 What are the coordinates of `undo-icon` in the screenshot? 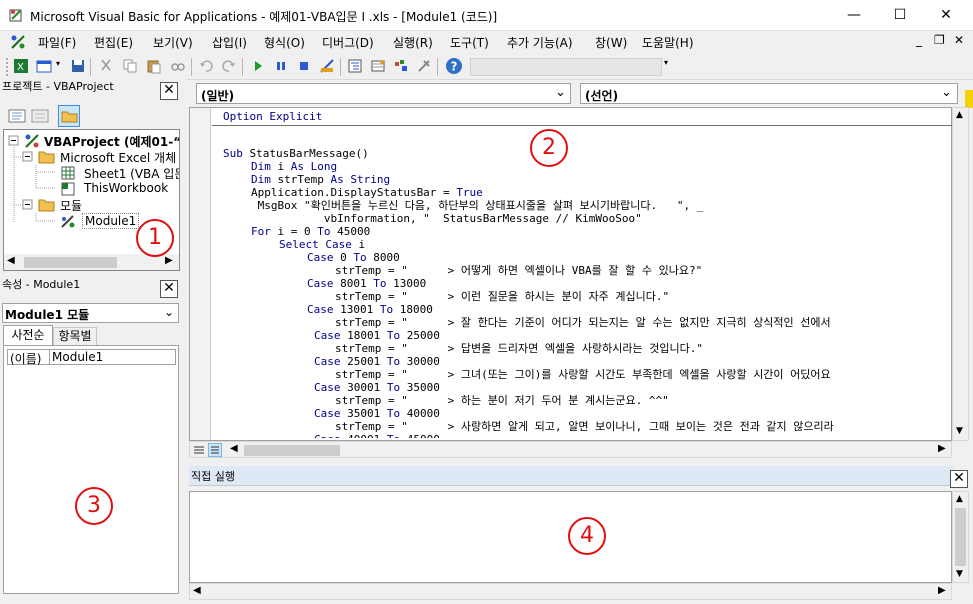 It's located at (206, 66).